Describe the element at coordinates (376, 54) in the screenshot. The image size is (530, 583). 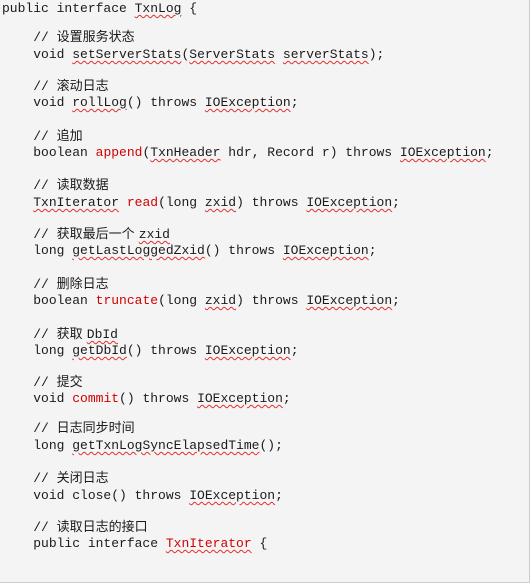
I see `code-token: );` at that location.